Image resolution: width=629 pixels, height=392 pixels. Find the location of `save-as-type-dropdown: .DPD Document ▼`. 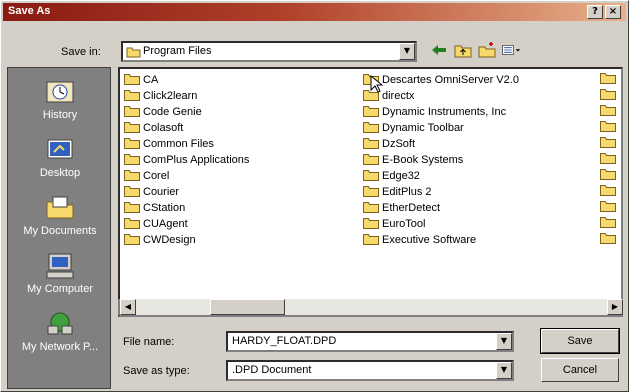

save-as-type-dropdown: .DPD Document ▼ is located at coordinates (370, 370).